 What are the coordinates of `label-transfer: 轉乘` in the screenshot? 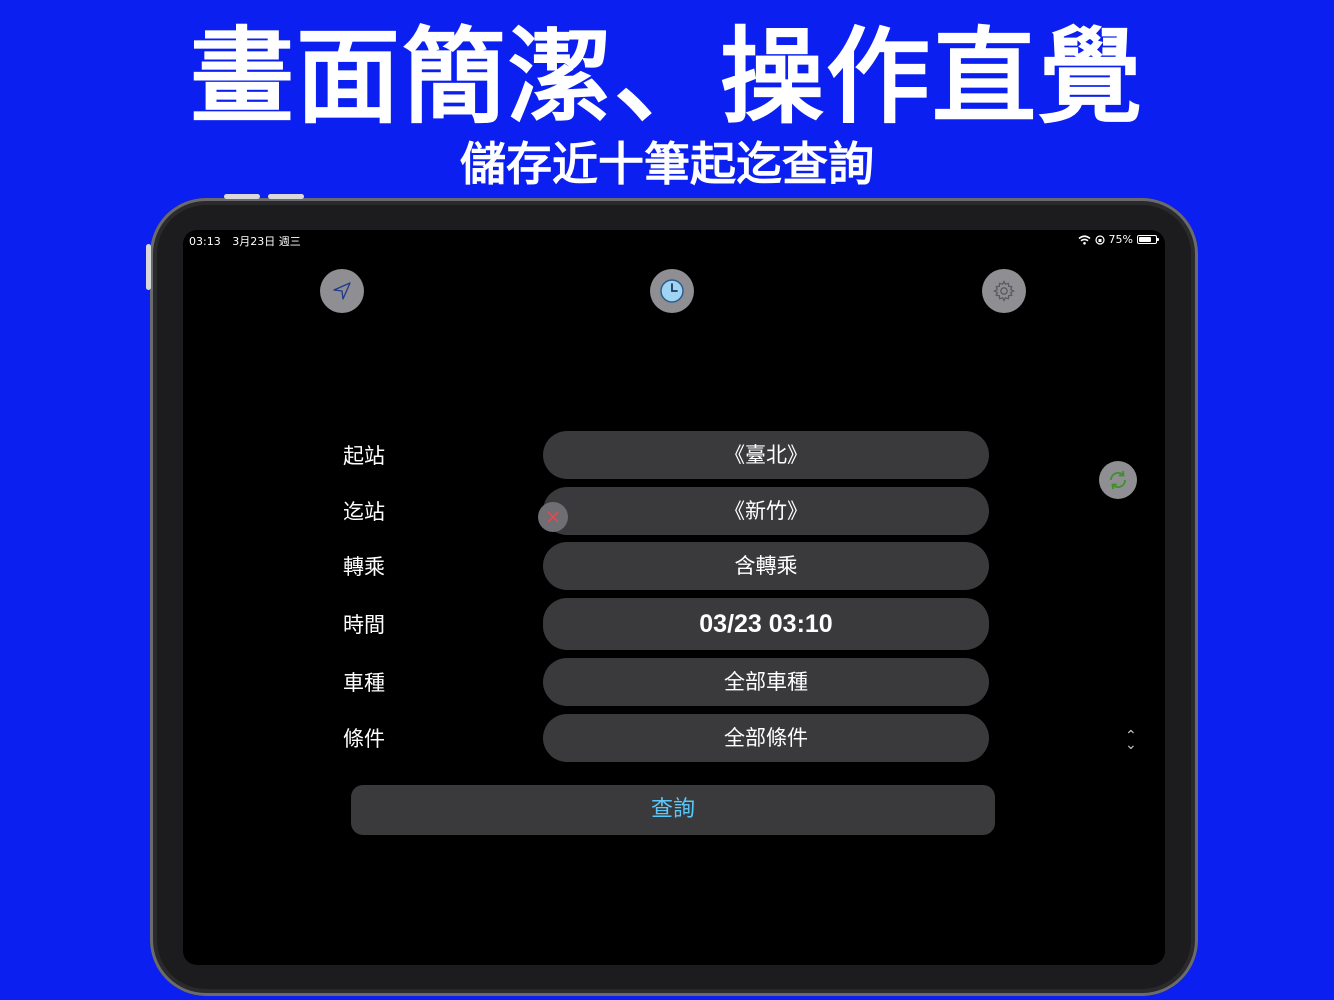 It's located at (364, 567).